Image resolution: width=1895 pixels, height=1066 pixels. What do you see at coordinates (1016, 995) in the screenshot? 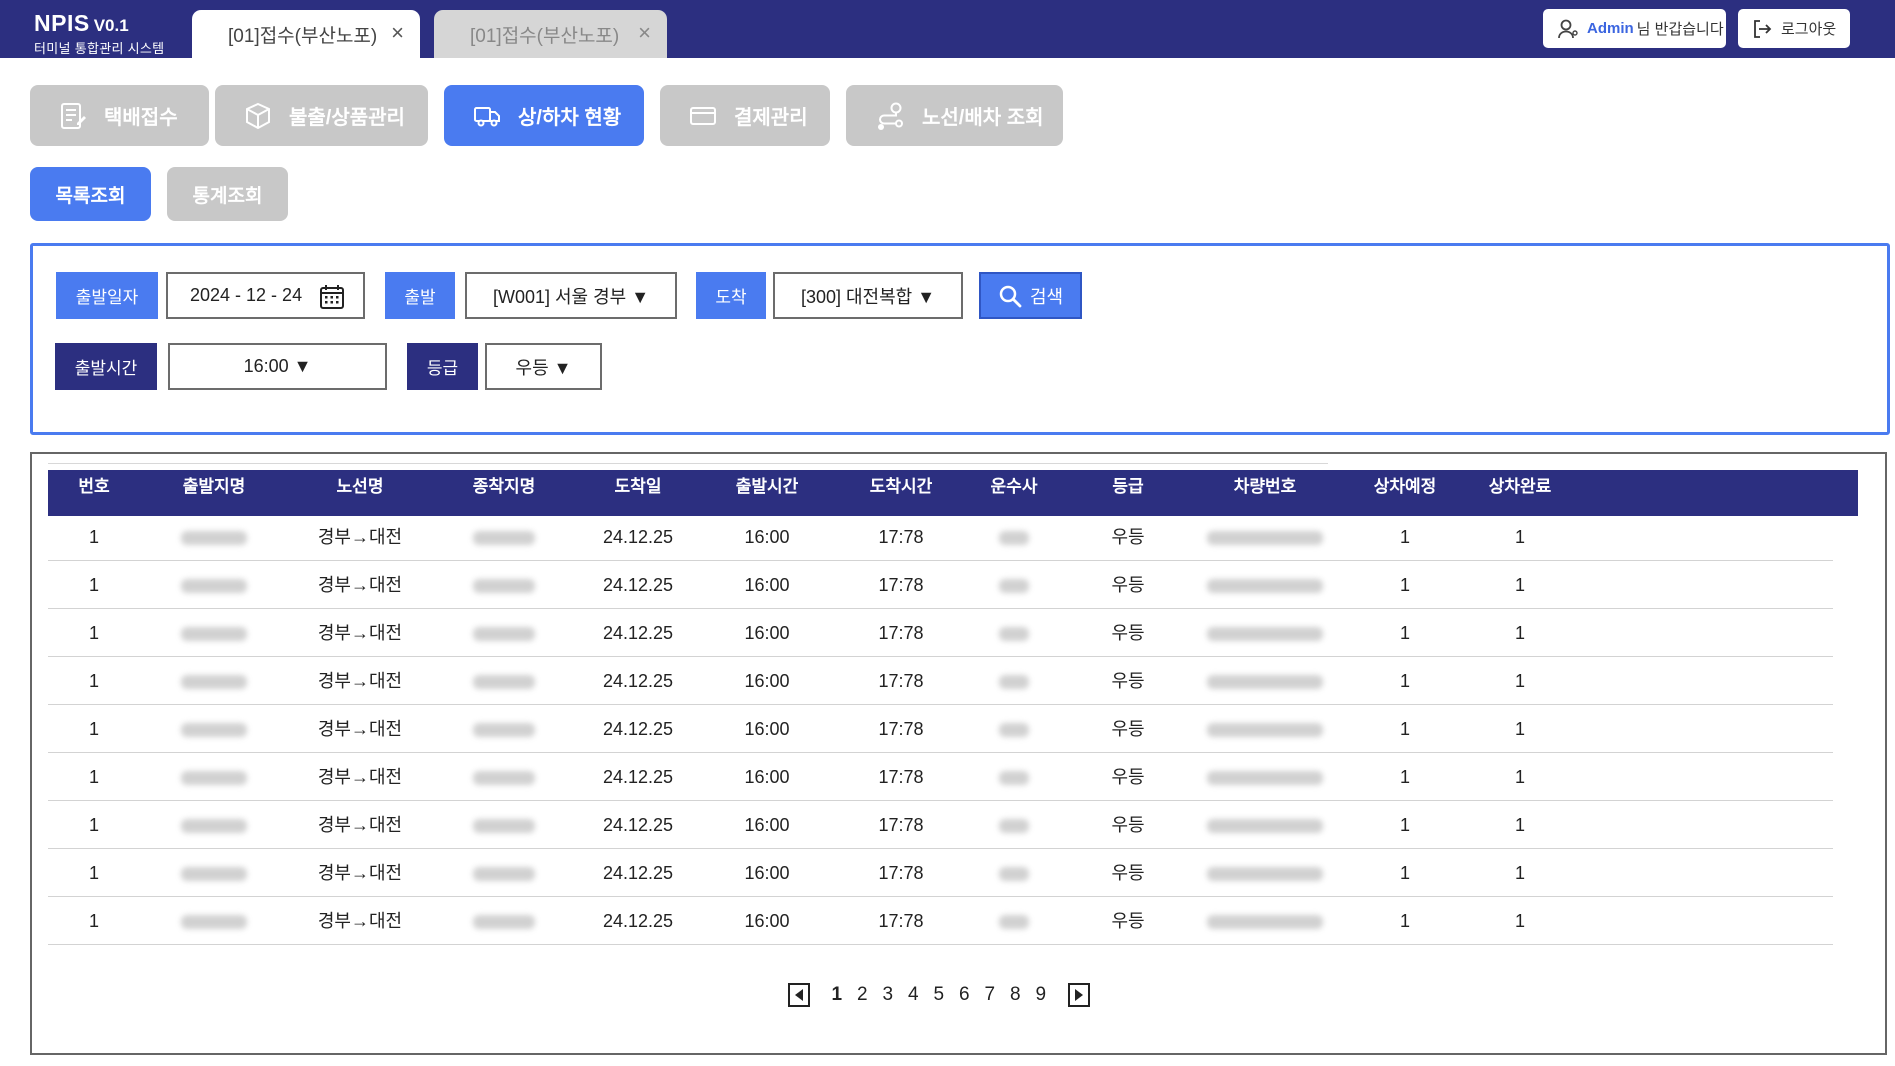
I see `page-number-8: 8` at bounding box center [1016, 995].